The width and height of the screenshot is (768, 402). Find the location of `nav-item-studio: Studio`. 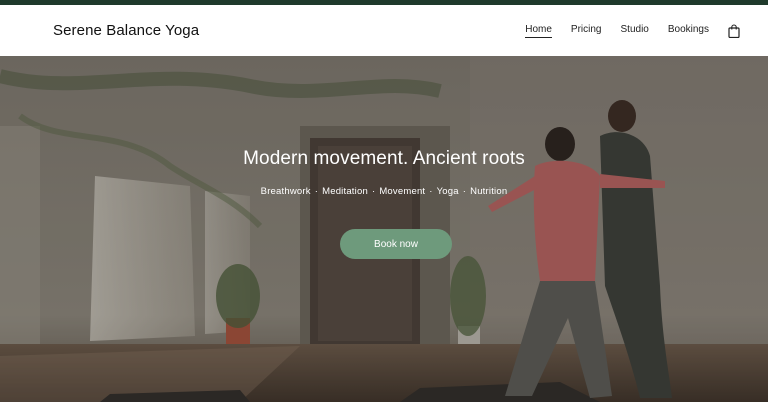

nav-item-studio: Studio is located at coordinates (635, 31).